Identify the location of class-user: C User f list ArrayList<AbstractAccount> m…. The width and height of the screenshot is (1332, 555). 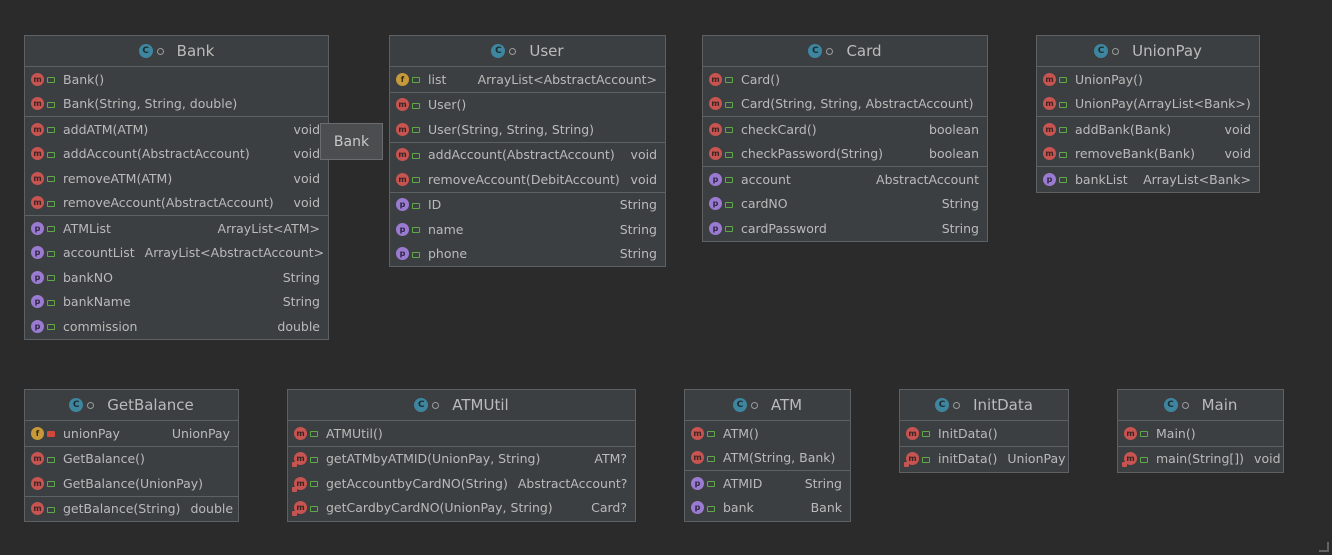
(527, 151).